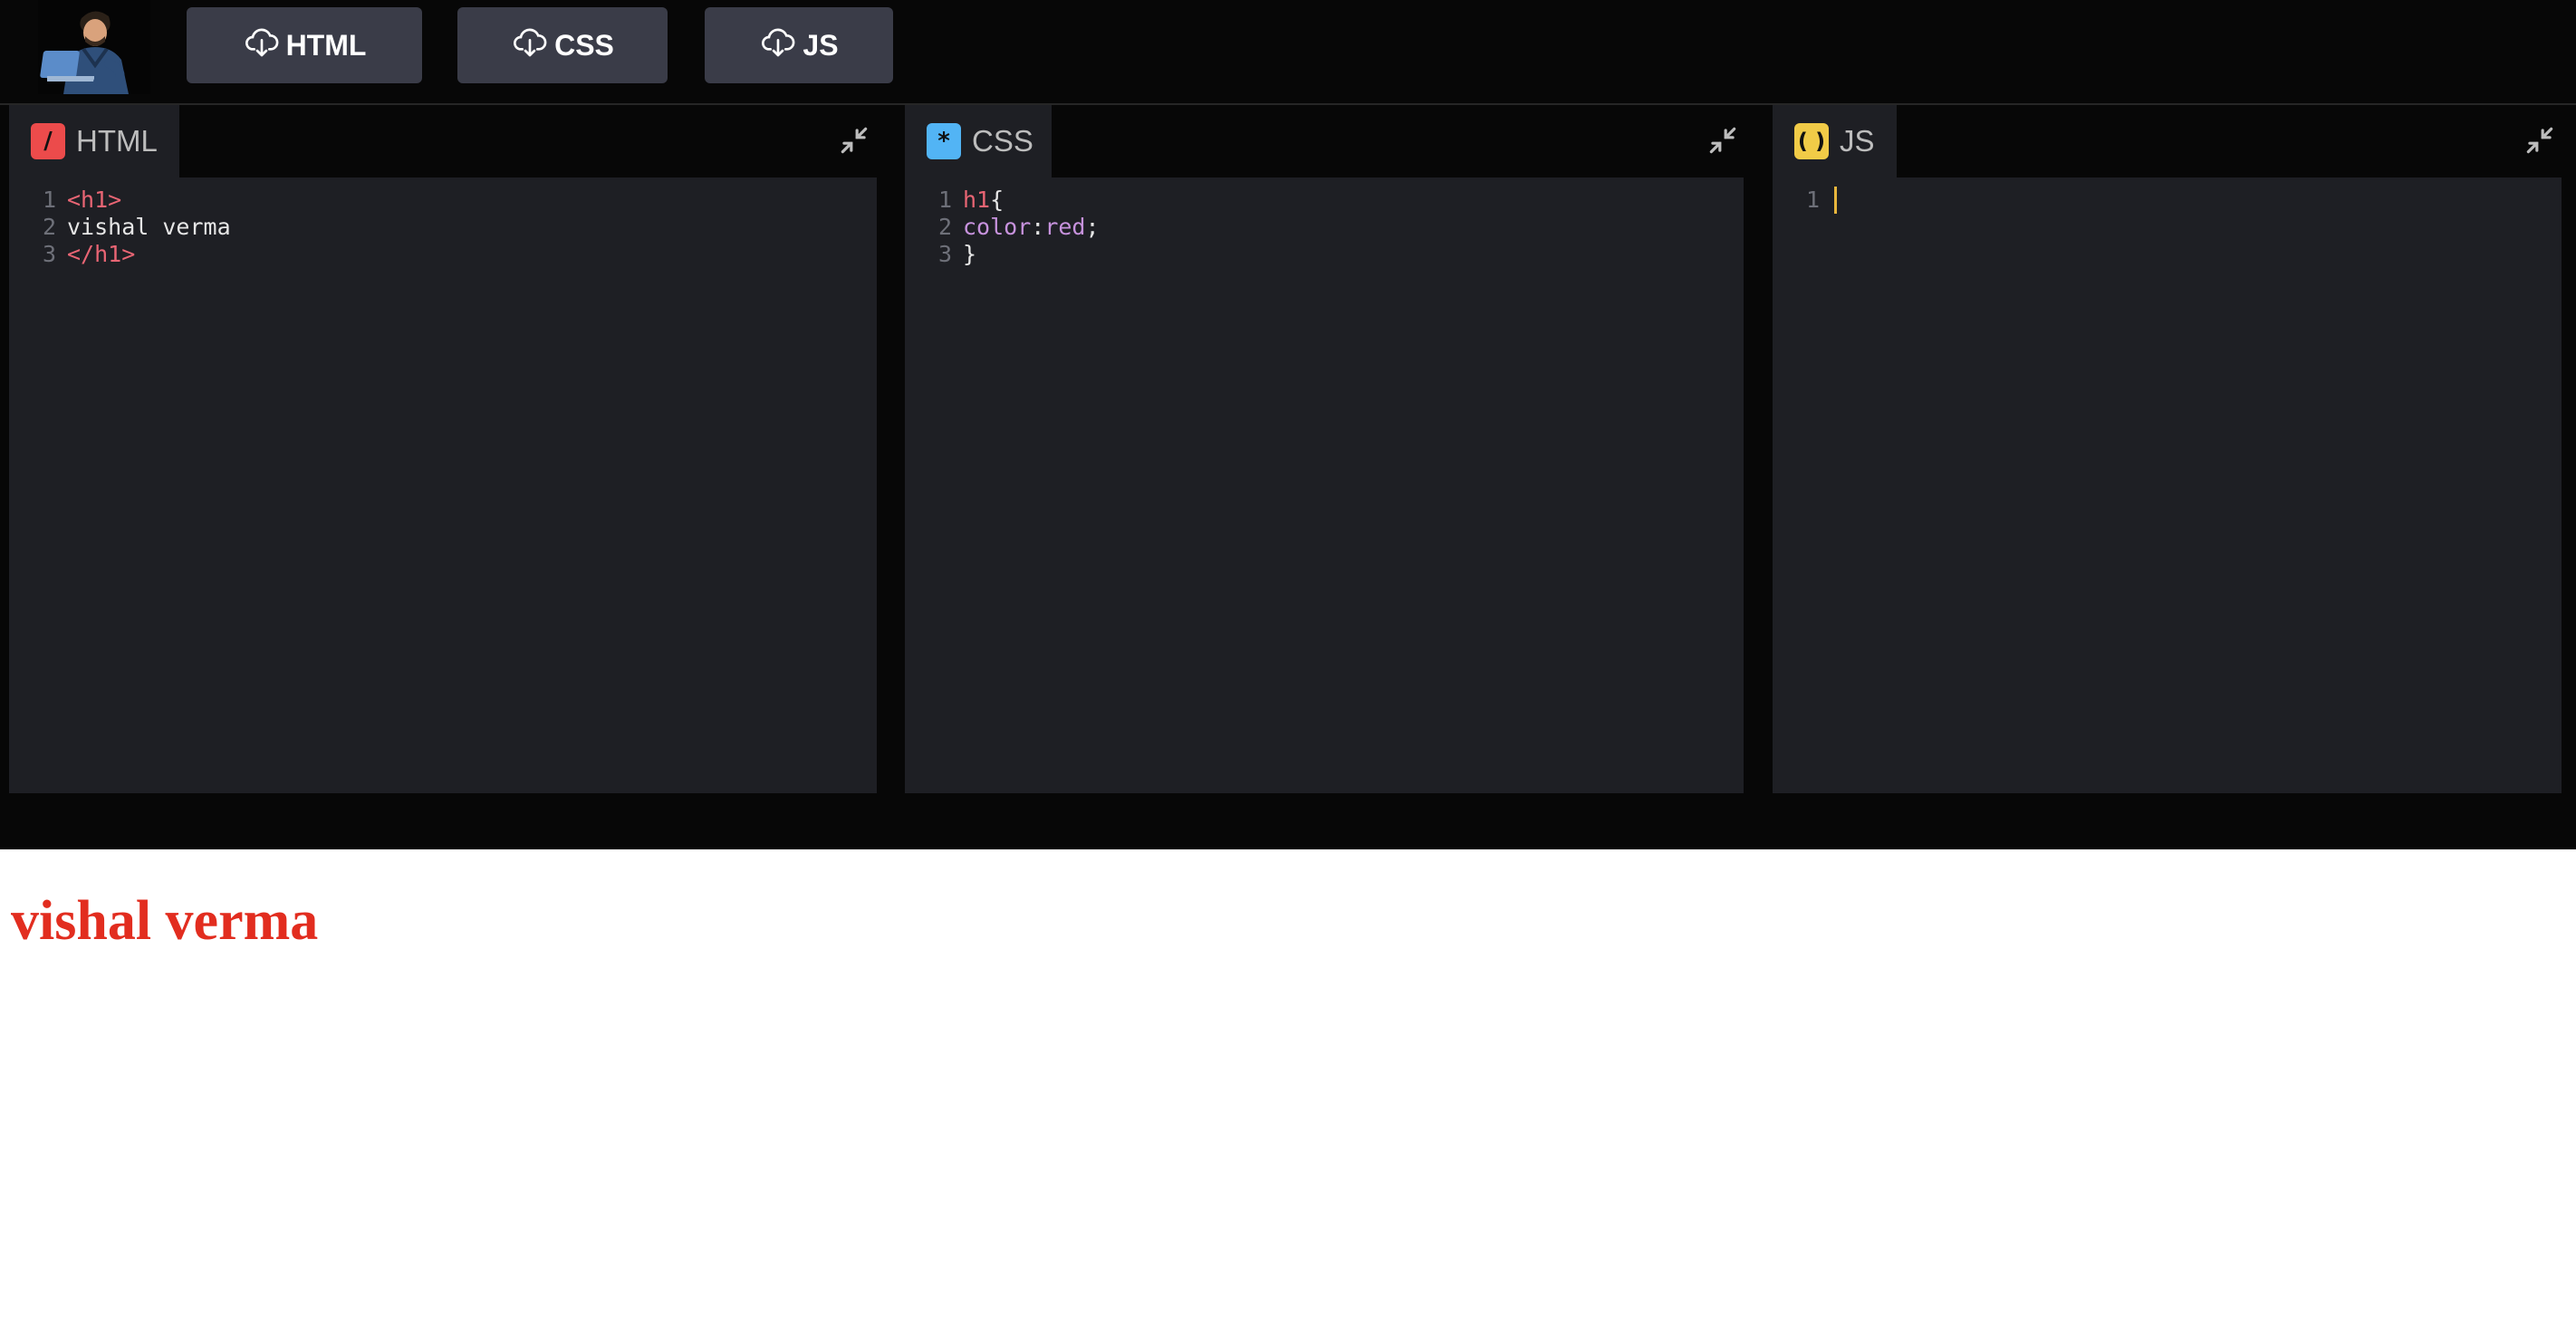 This screenshot has width=2576, height=1342. Describe the element at coordinates (944, 141) in the screenshot. I see `asterisk-icon: *` at that location.